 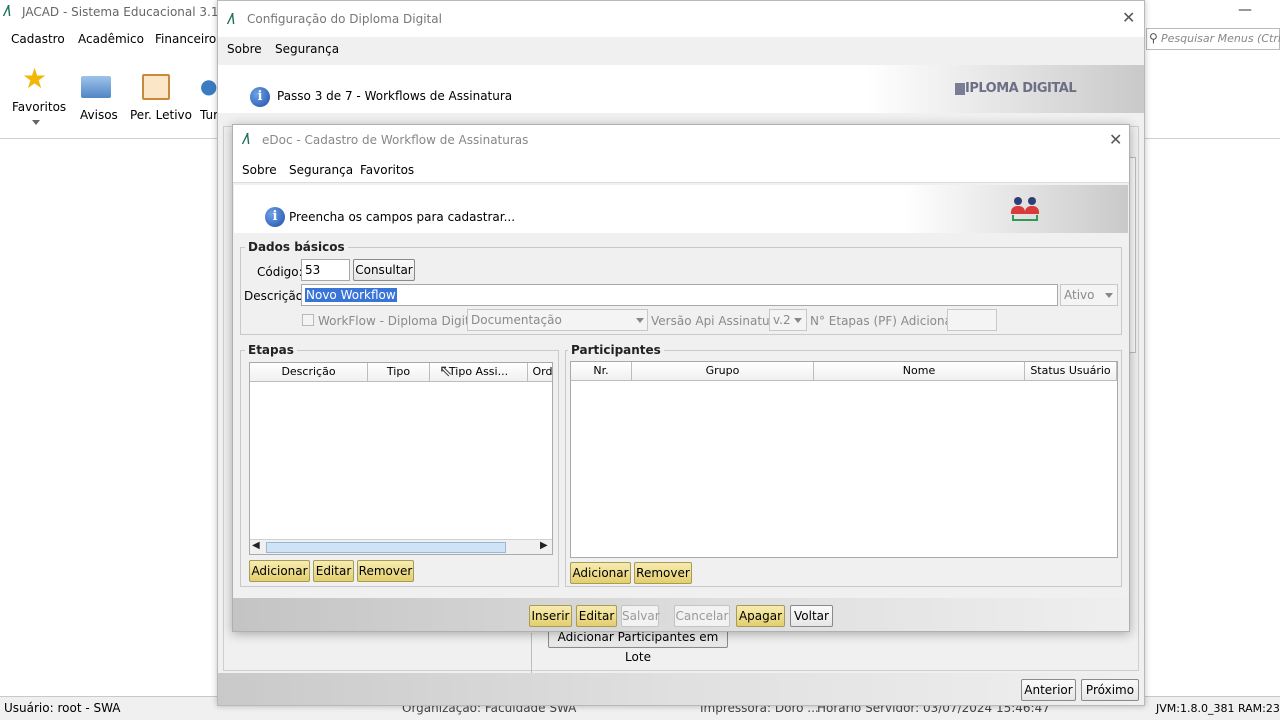 What do you see at coordinates (888, 321) in the screenshot?
I see `etapas-pf-label: N° Etapas (PF) Adicionais:` at bounding box center [888, 321].